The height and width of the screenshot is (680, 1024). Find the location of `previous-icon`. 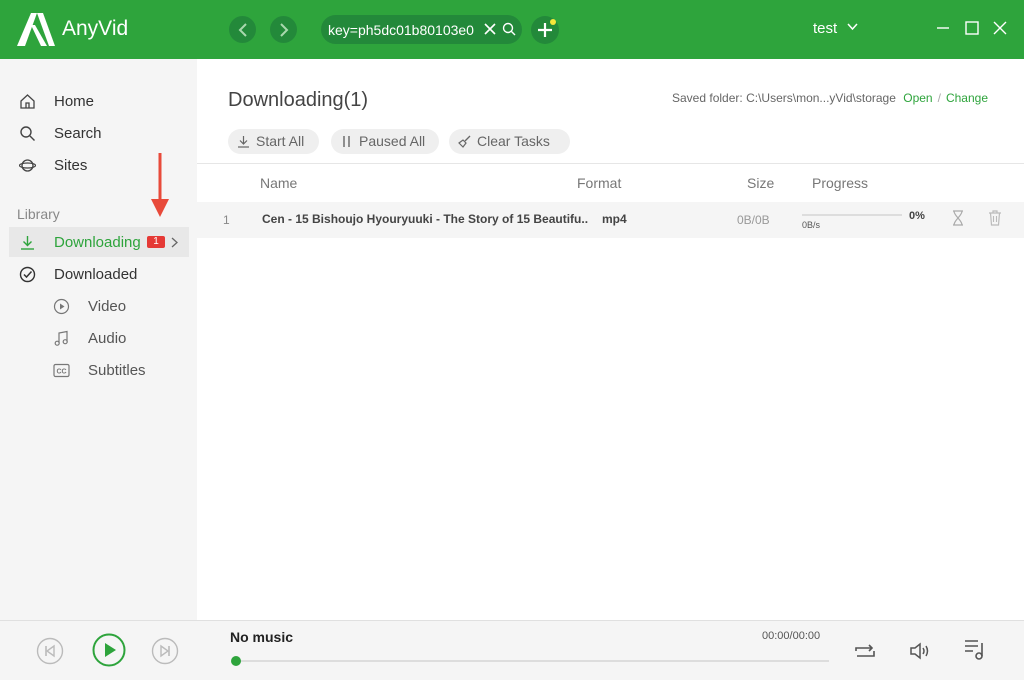

previous-icon is located at coordinates (50, 651).